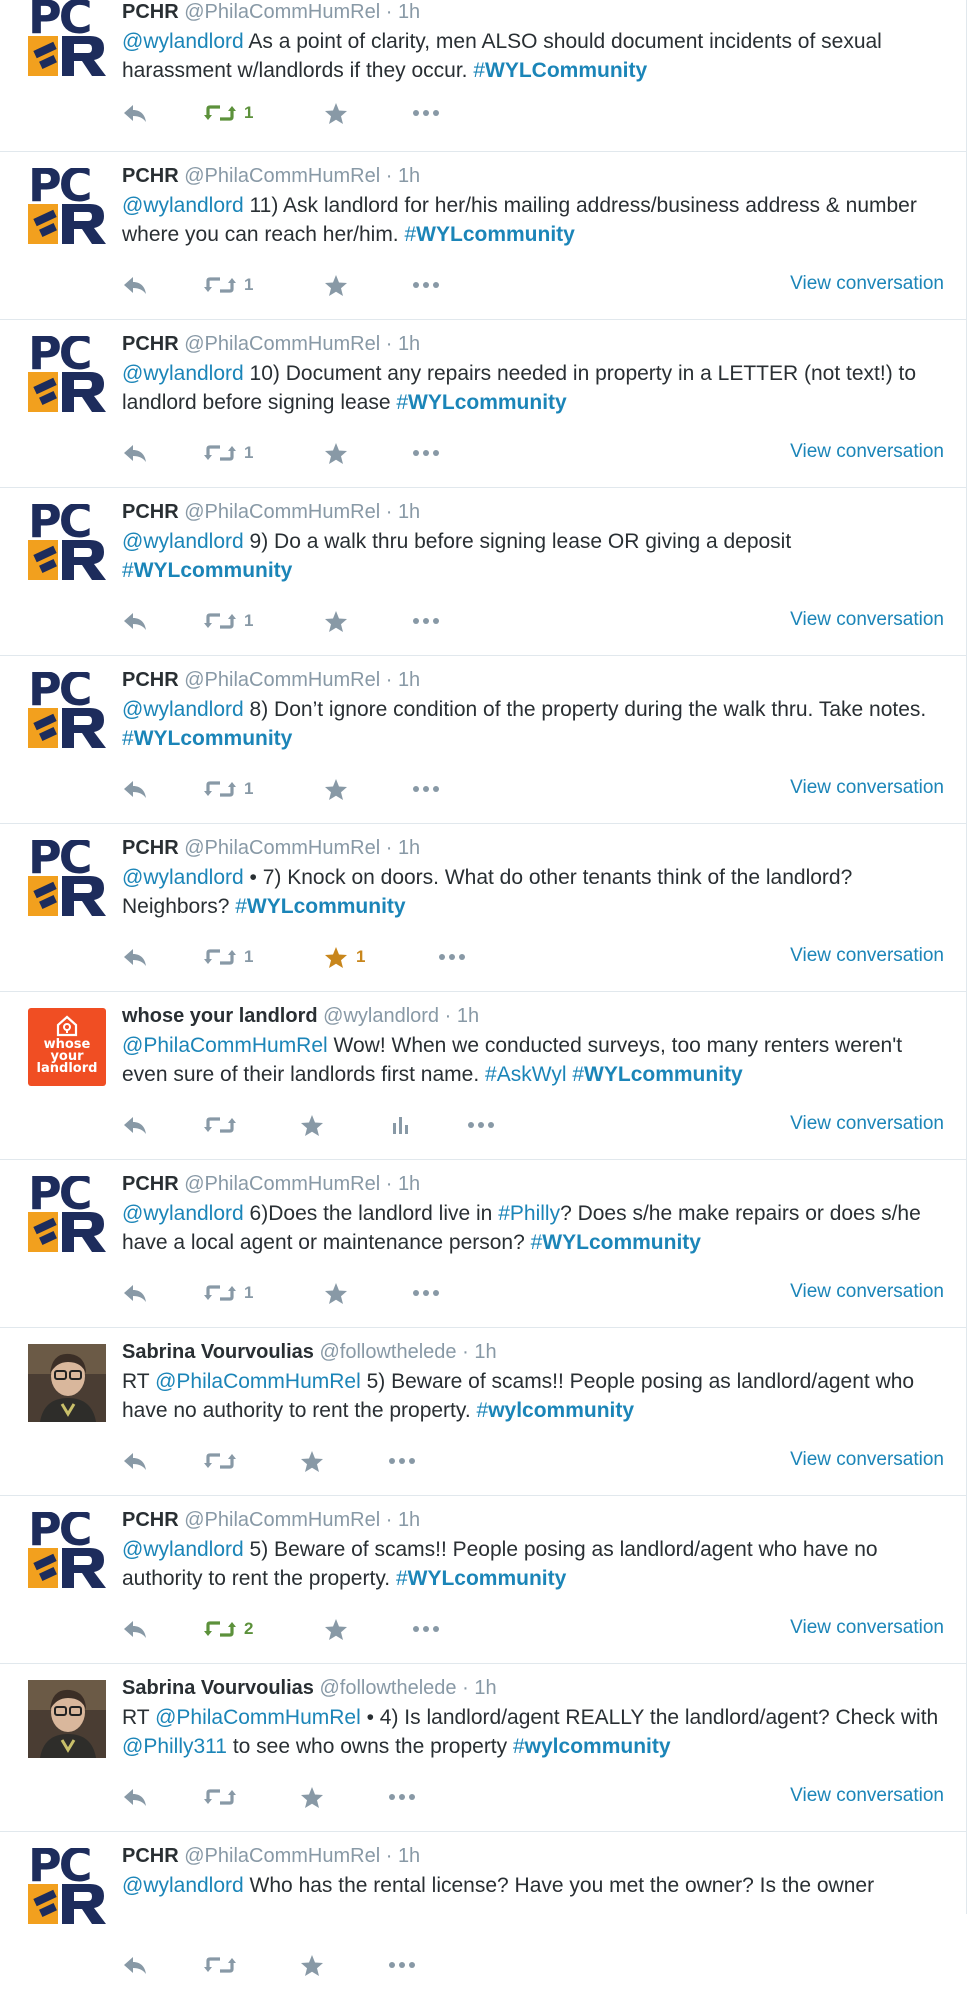 This screenshot has height=2000, width=974. Describe the element at coordinates (220, 1016) in the screenshot. I see `display-name: whose your landlord` at that location.